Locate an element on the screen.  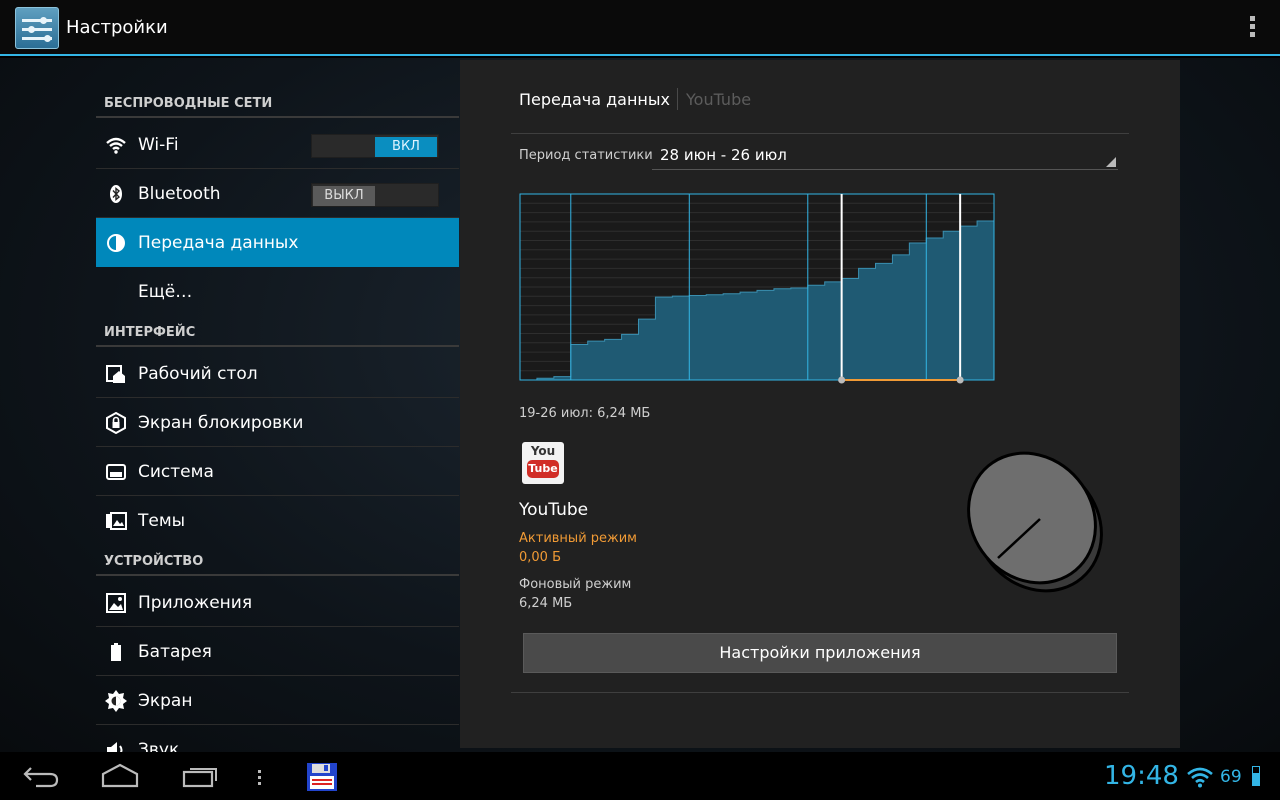
sidebar-item-label: Wi-Fi is located at coordinates (158, 145).